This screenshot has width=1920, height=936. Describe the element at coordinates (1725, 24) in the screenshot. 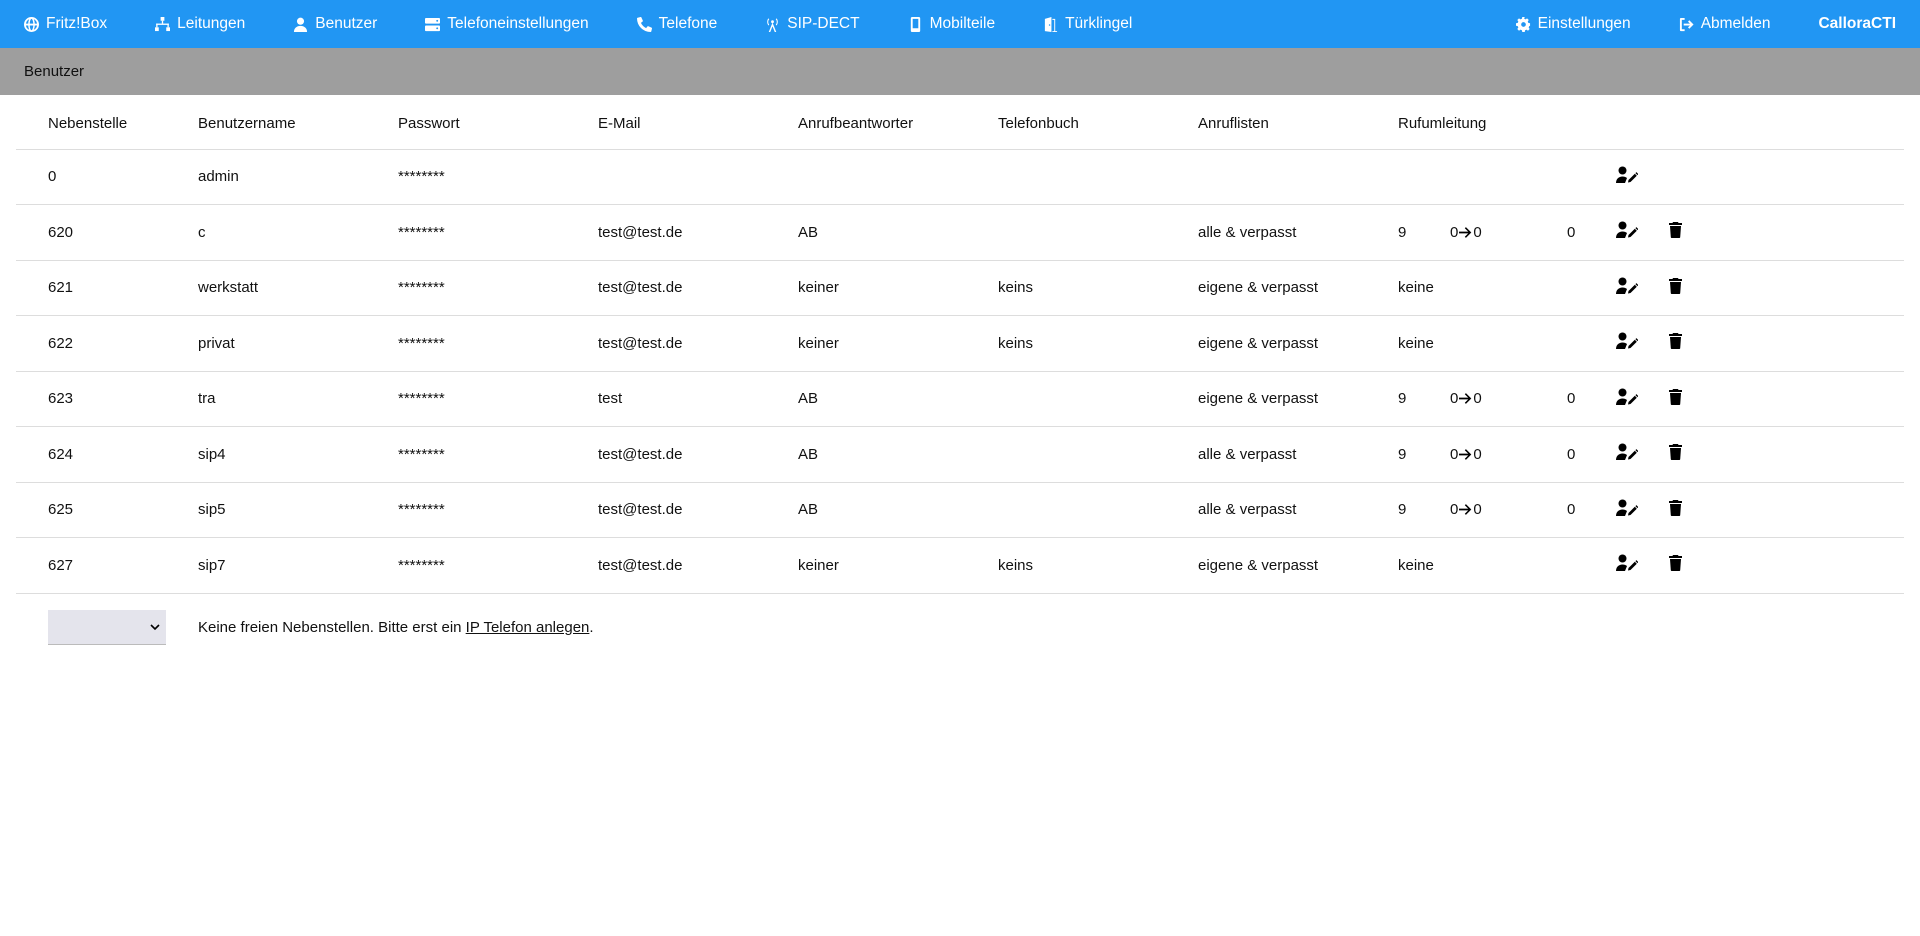

I see `nav-abmelden: Abmelden` at that location.